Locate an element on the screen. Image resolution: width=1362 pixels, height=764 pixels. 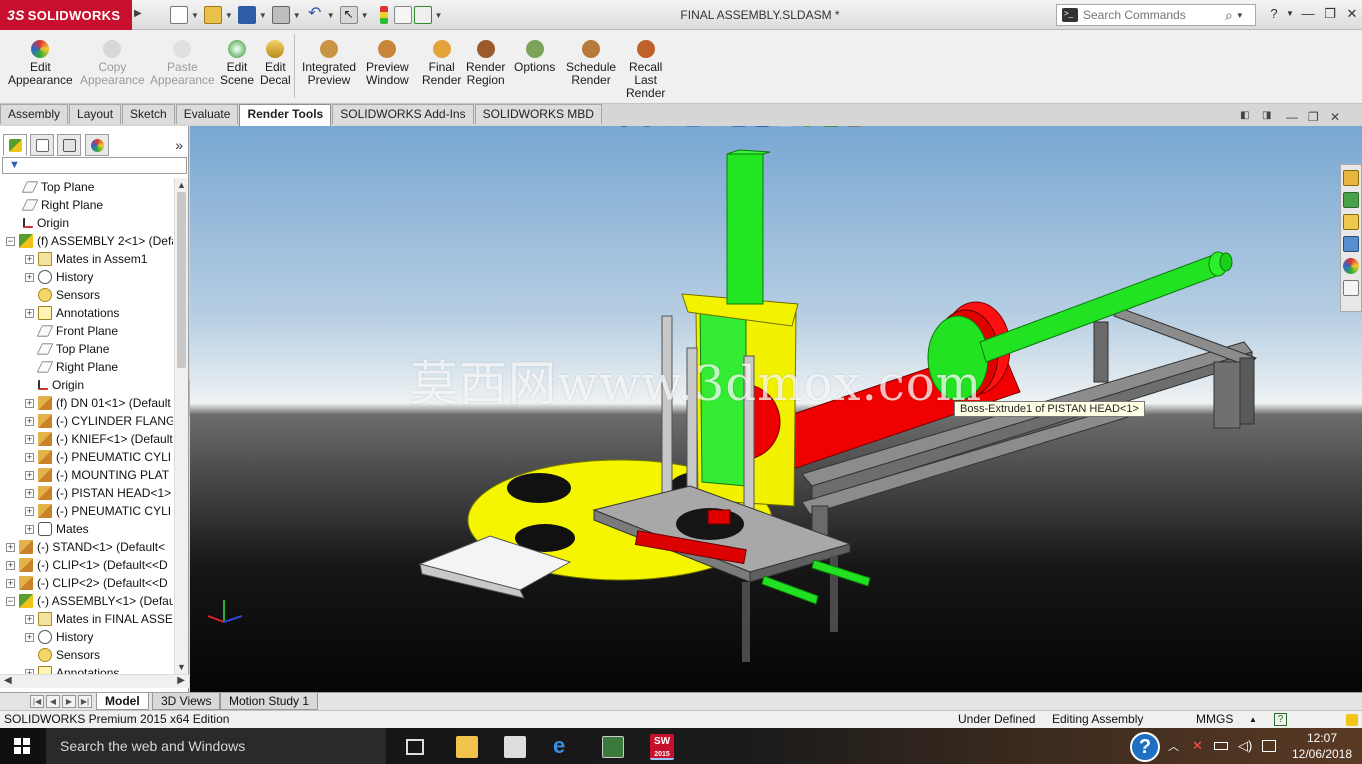
tab-solidworks-mbd: SOLIDWORKS MBD is located at coordinates (538, 114).